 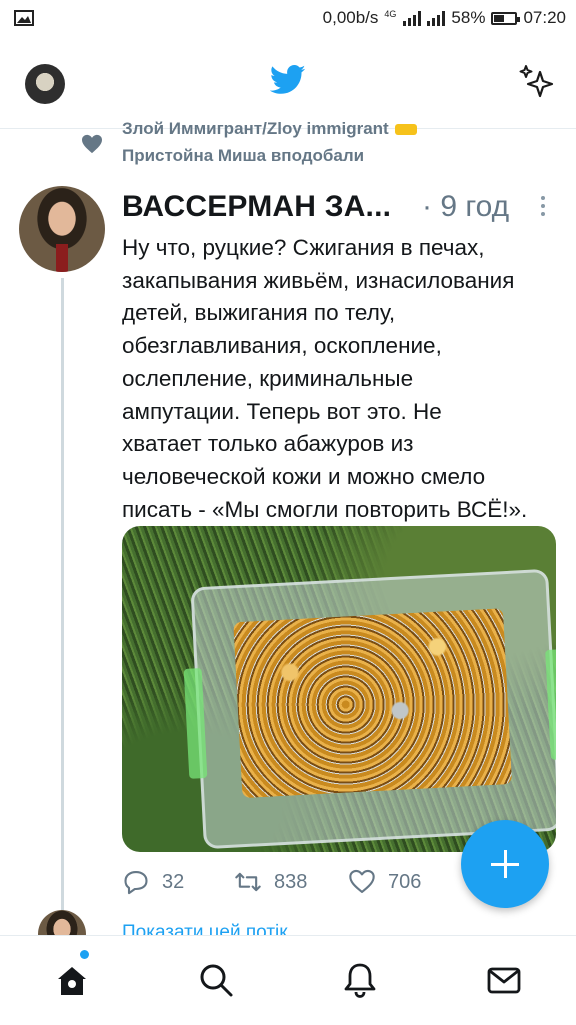 What do you see at coordinates (350, 17) in the screenshot?
I see `network-speed: 0,00b/s` at bounding box center [350, 17].